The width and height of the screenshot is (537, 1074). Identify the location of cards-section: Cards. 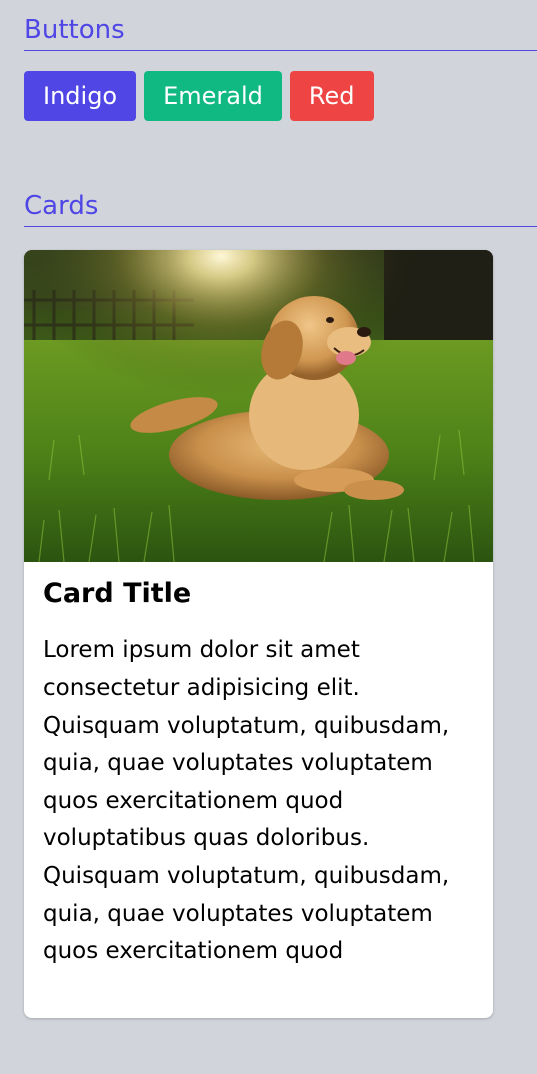
(280, 210).